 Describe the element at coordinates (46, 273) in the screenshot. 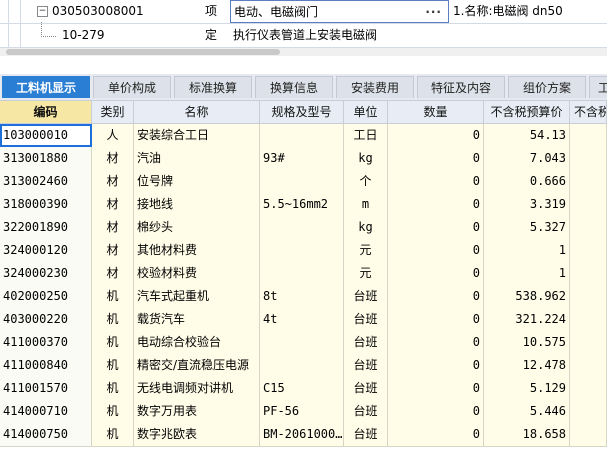

I see `cell-code: 324000230` at that location.